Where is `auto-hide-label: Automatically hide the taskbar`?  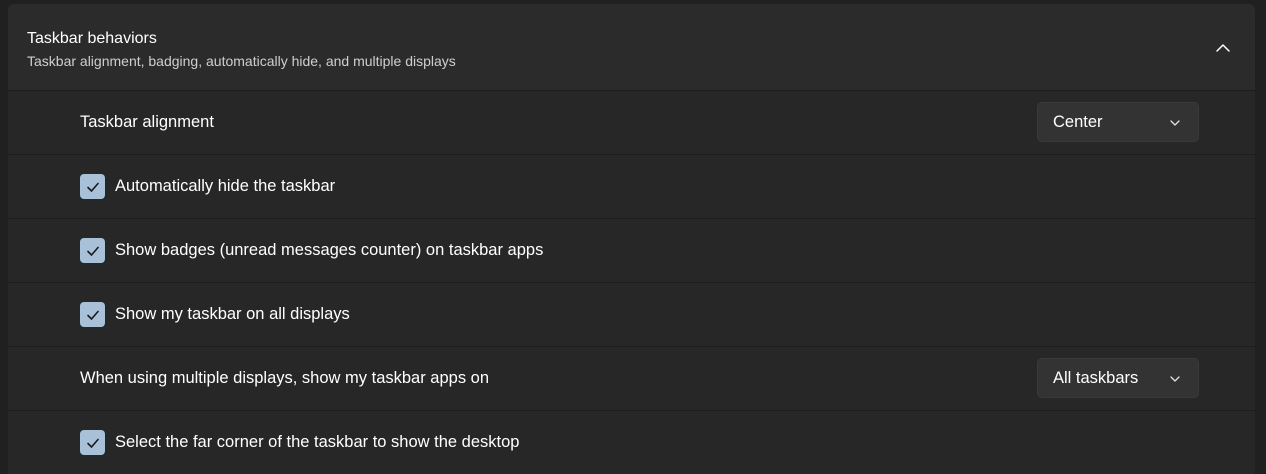 auto-hide-label: Automatically hide the taskbar is located at coordinates (225, 186).